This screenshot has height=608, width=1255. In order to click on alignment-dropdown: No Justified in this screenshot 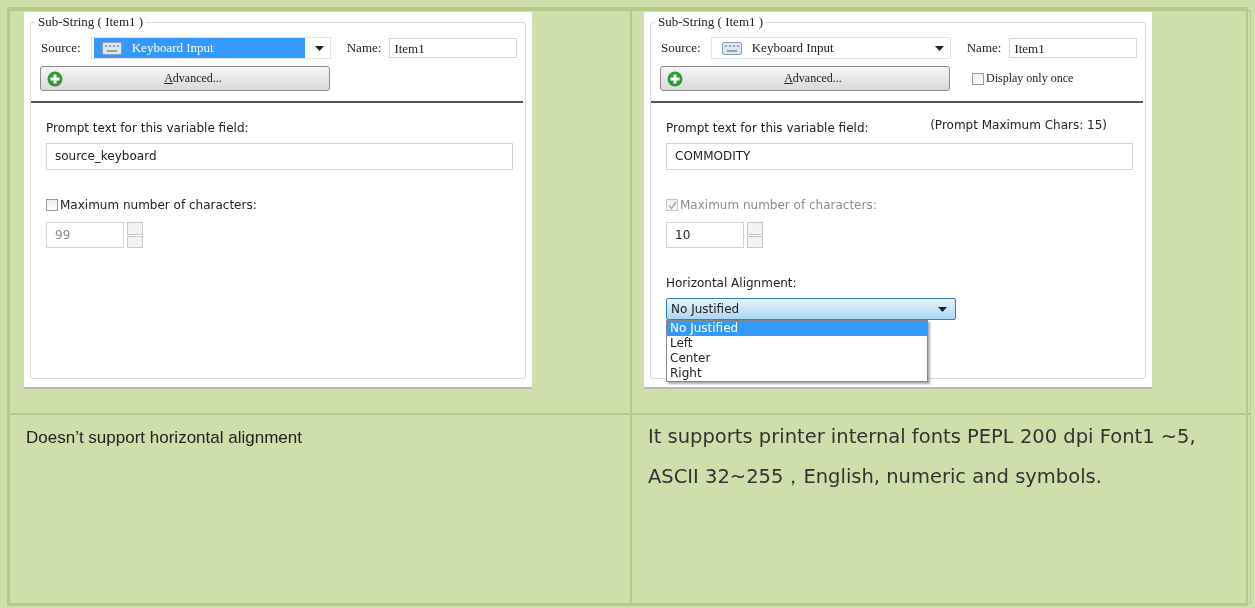, I will do `click(811, 309)`.